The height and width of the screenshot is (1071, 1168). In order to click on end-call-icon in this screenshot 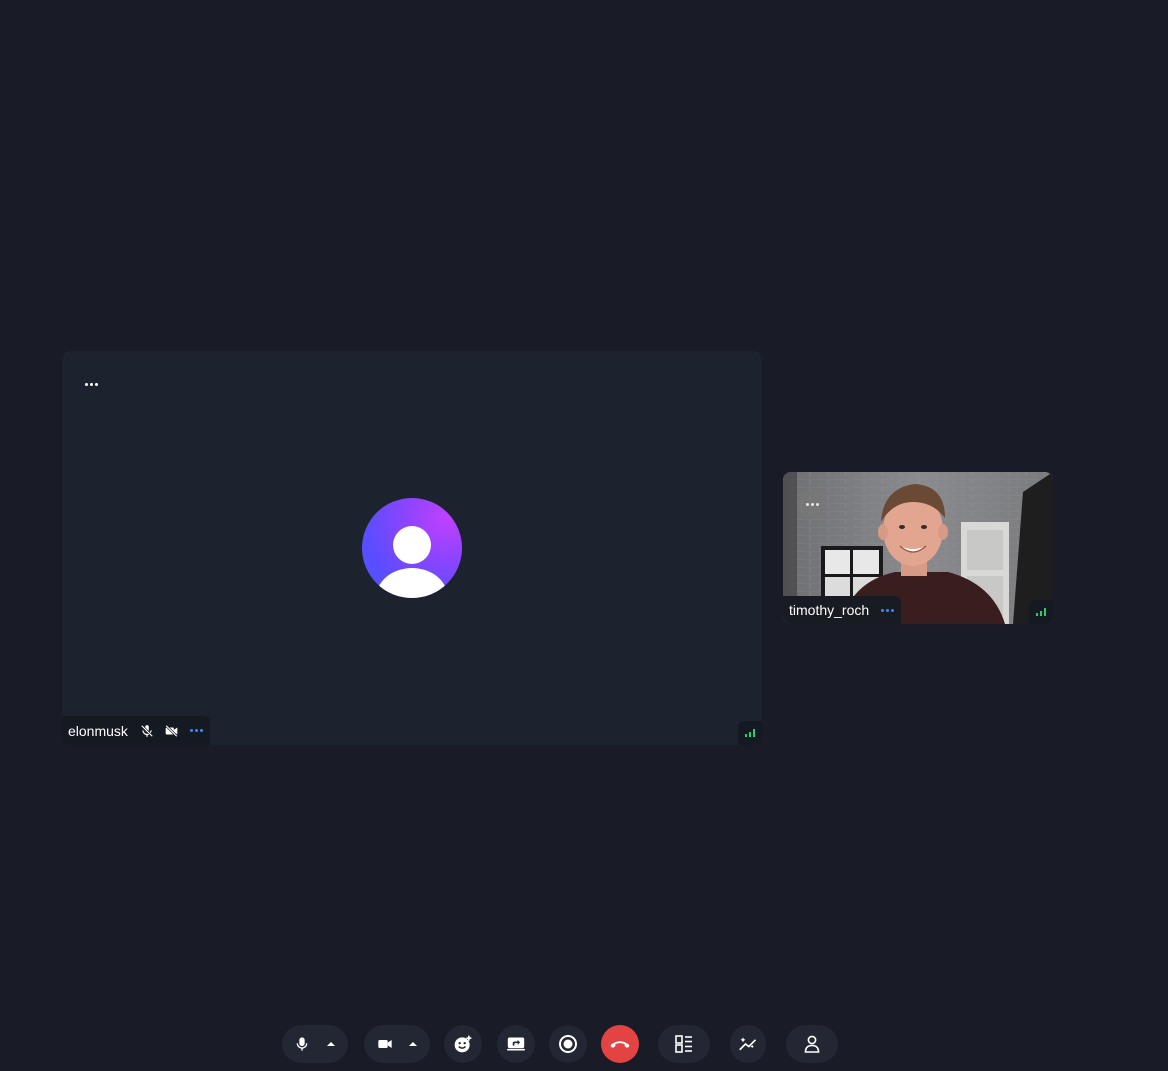, I will do `click(620, 1044)`.